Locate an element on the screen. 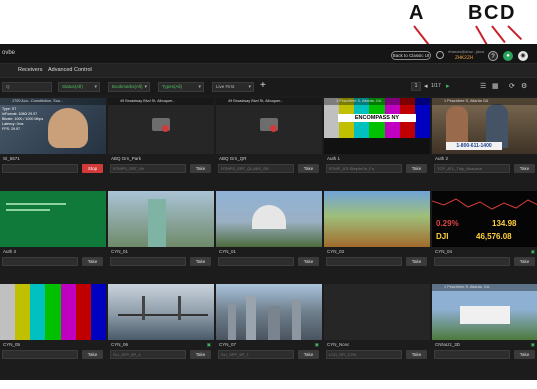 This screenshot has width=537, height=389. status-filter: Status(All) is located at coordinates (79, 87).